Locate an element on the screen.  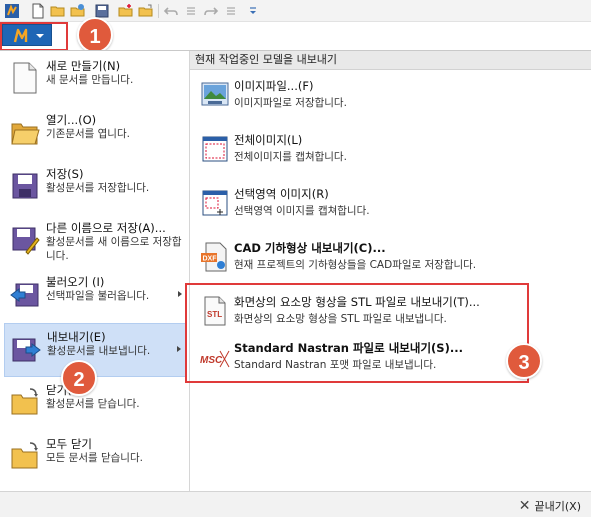
region-capture-icon is located at coordinates (215, 203).